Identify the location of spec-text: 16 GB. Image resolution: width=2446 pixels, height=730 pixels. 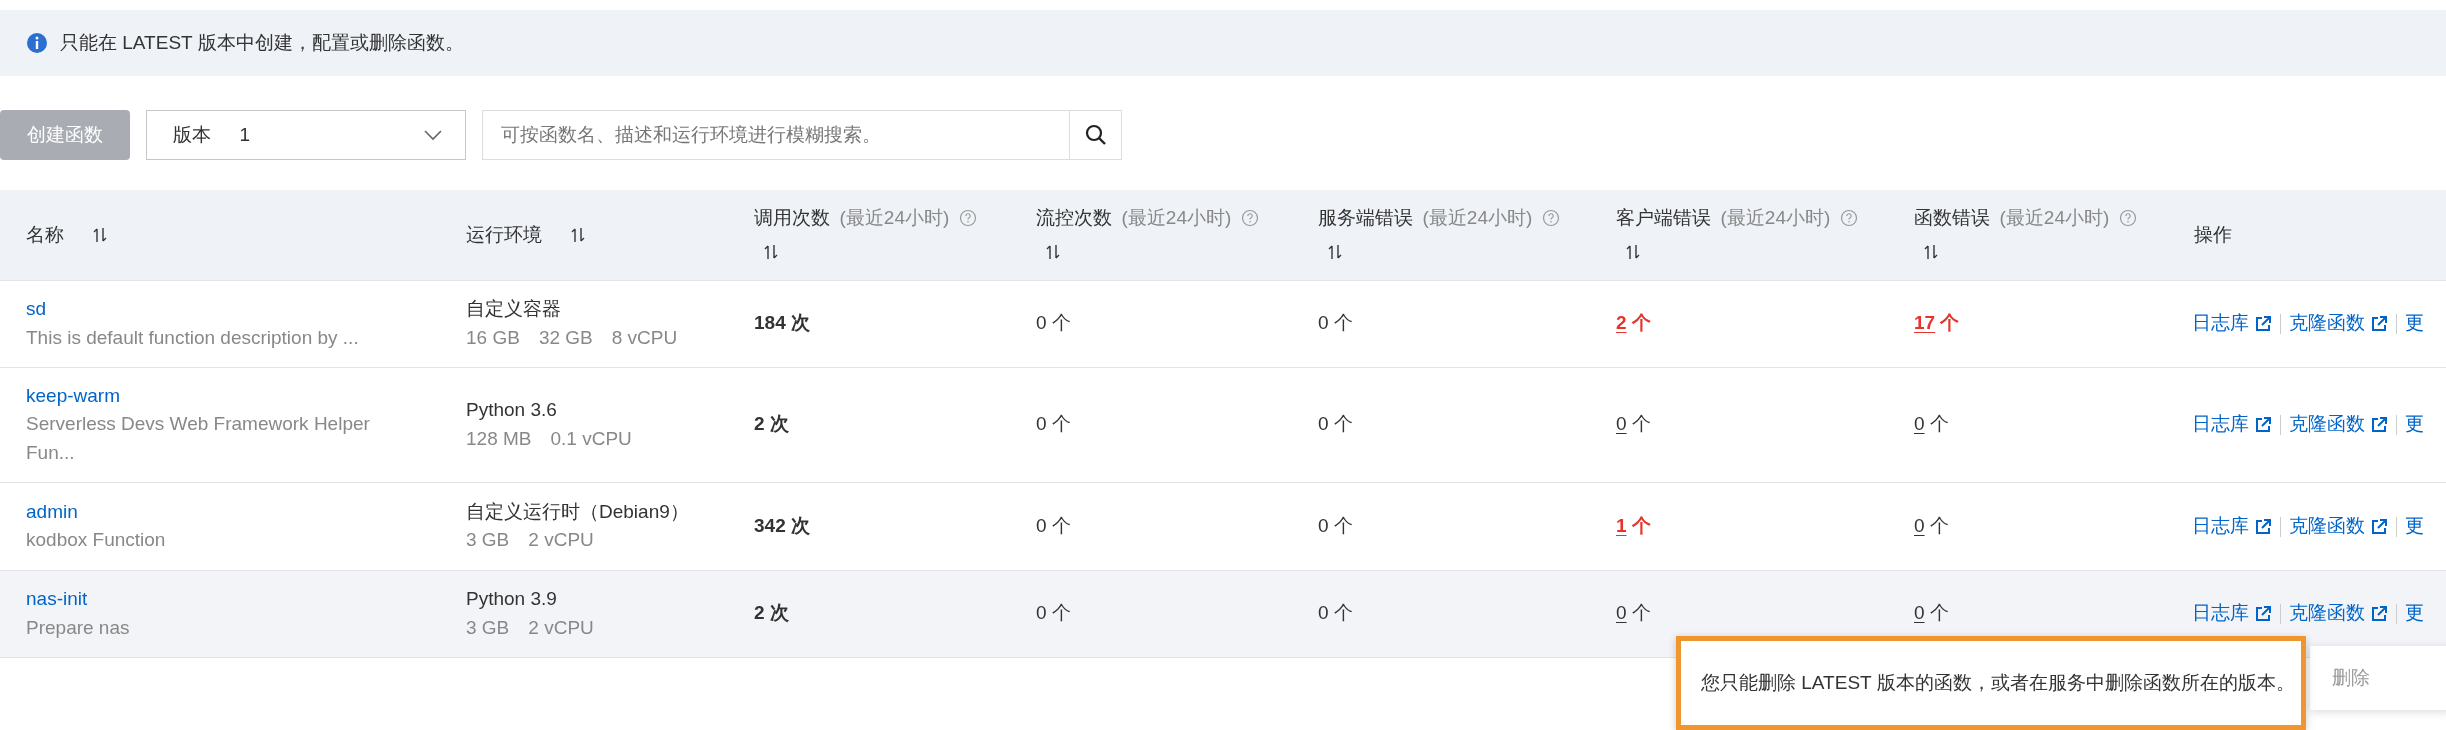
(493, 337).